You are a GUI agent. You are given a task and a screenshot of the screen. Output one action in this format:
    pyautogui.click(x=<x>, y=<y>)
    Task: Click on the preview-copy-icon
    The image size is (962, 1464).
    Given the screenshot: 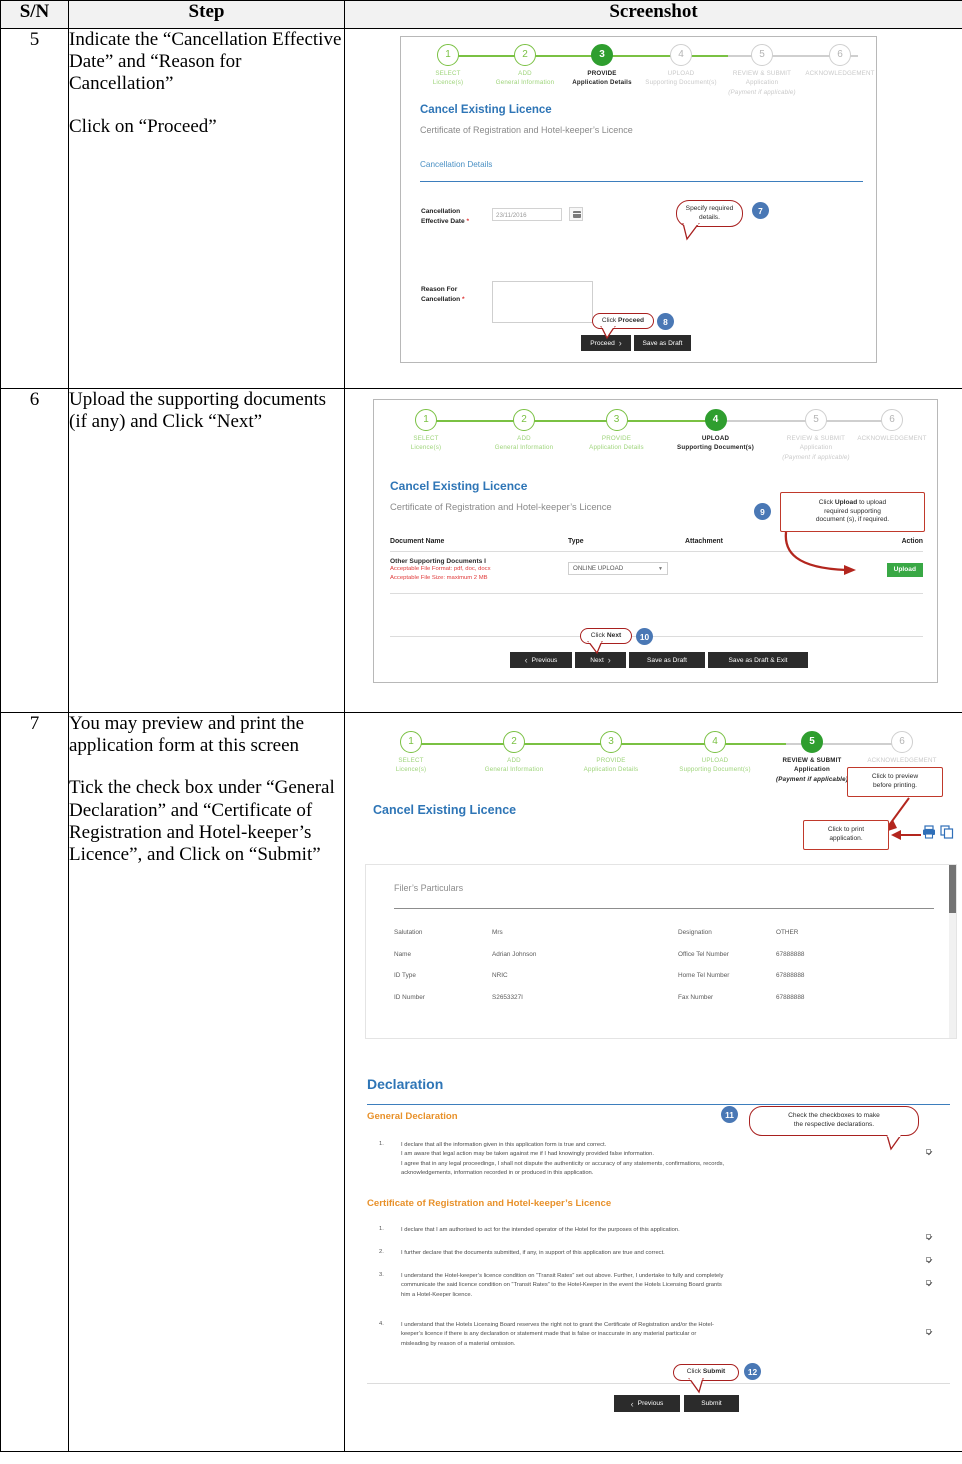 What is the action you would take?
    pyautogui.click(x=947, y=834)
    